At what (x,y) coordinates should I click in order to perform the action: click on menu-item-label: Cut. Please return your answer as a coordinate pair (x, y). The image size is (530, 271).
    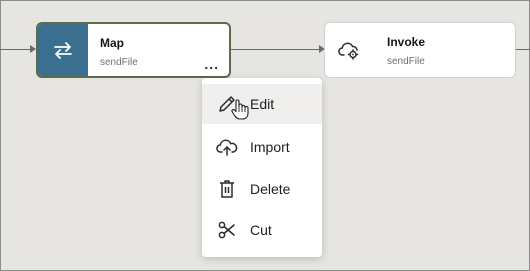
    Looking at the image, I should click on (261, 230).